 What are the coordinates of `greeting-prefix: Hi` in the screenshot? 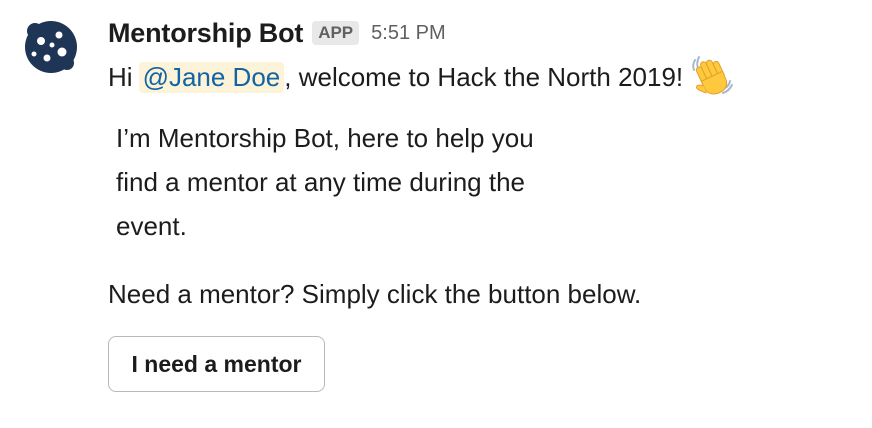 It's located at (120, 76).